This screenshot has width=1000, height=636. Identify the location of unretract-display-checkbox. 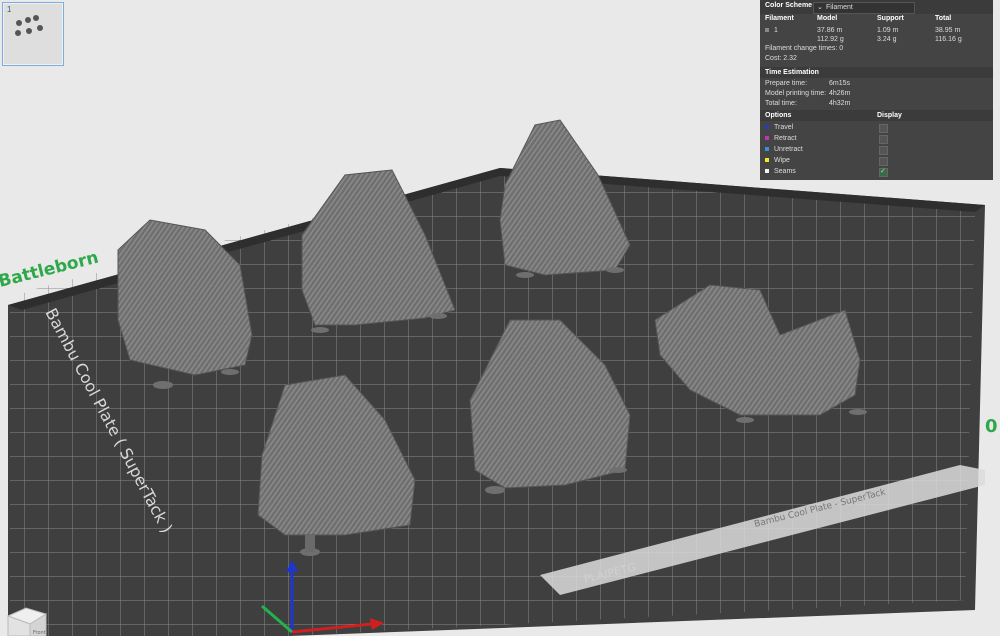
(883, 150).